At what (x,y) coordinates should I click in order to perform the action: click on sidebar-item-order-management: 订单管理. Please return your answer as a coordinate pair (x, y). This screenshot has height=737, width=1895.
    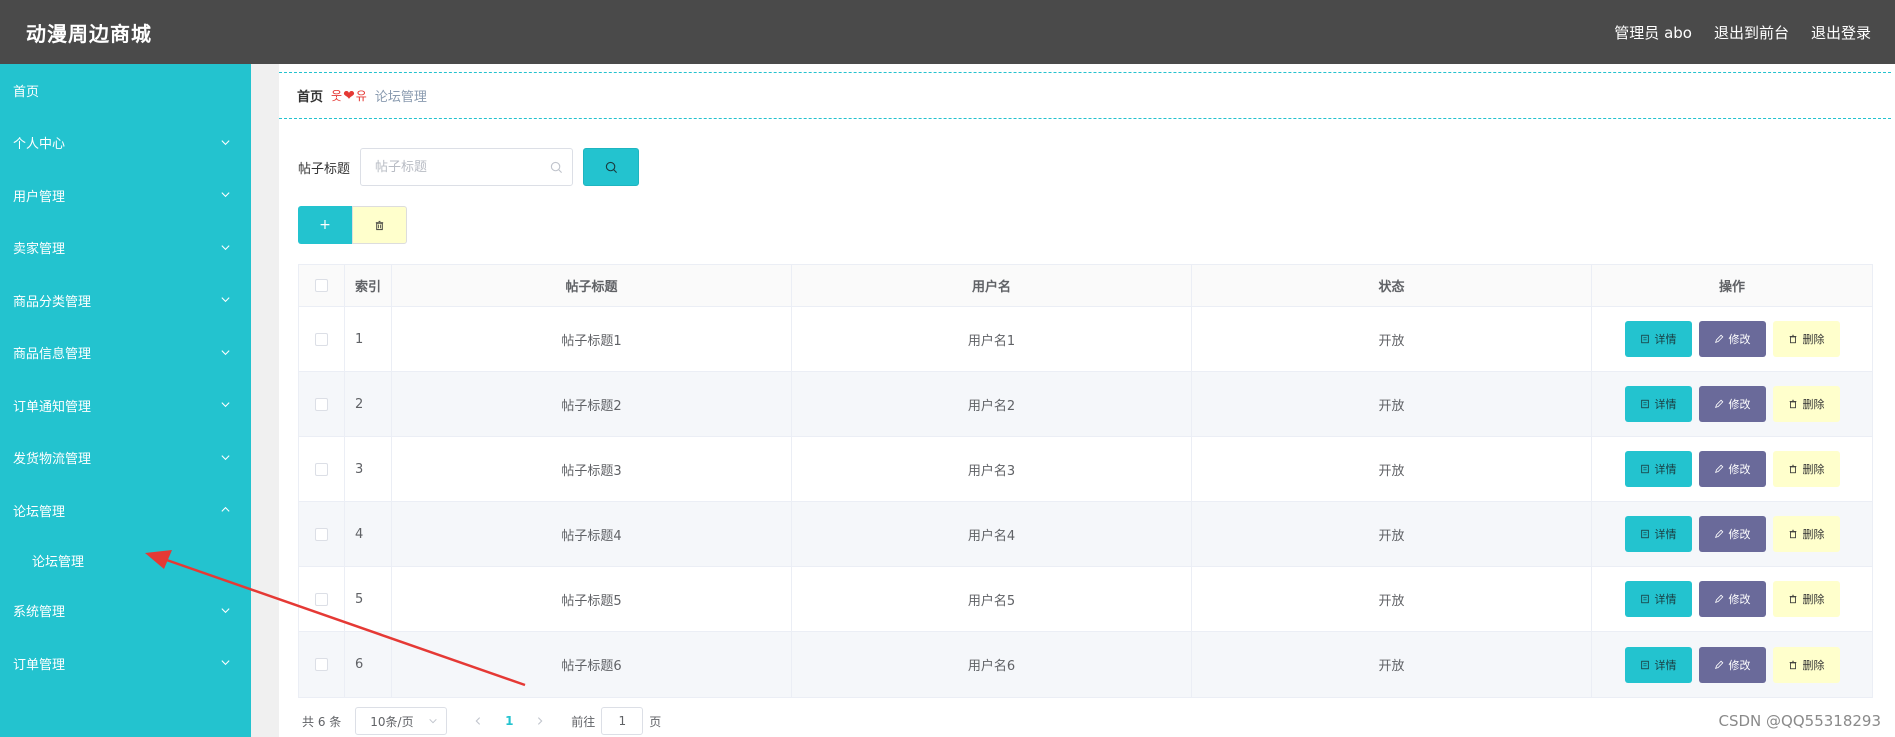
    Looking at the image, I should click on (125, 663).